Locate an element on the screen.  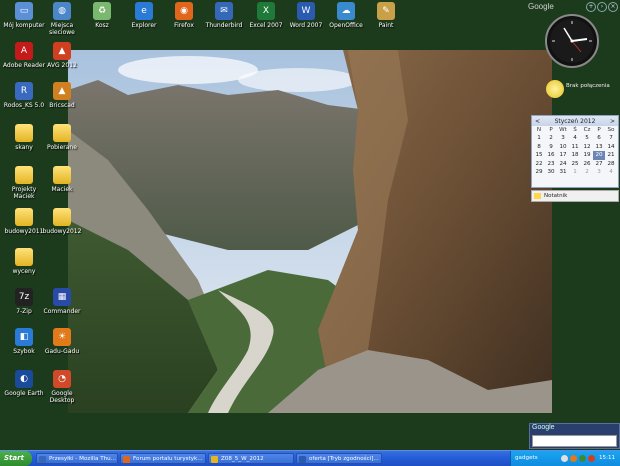
calendar-day: 6 is located at coordinates (599, 138).